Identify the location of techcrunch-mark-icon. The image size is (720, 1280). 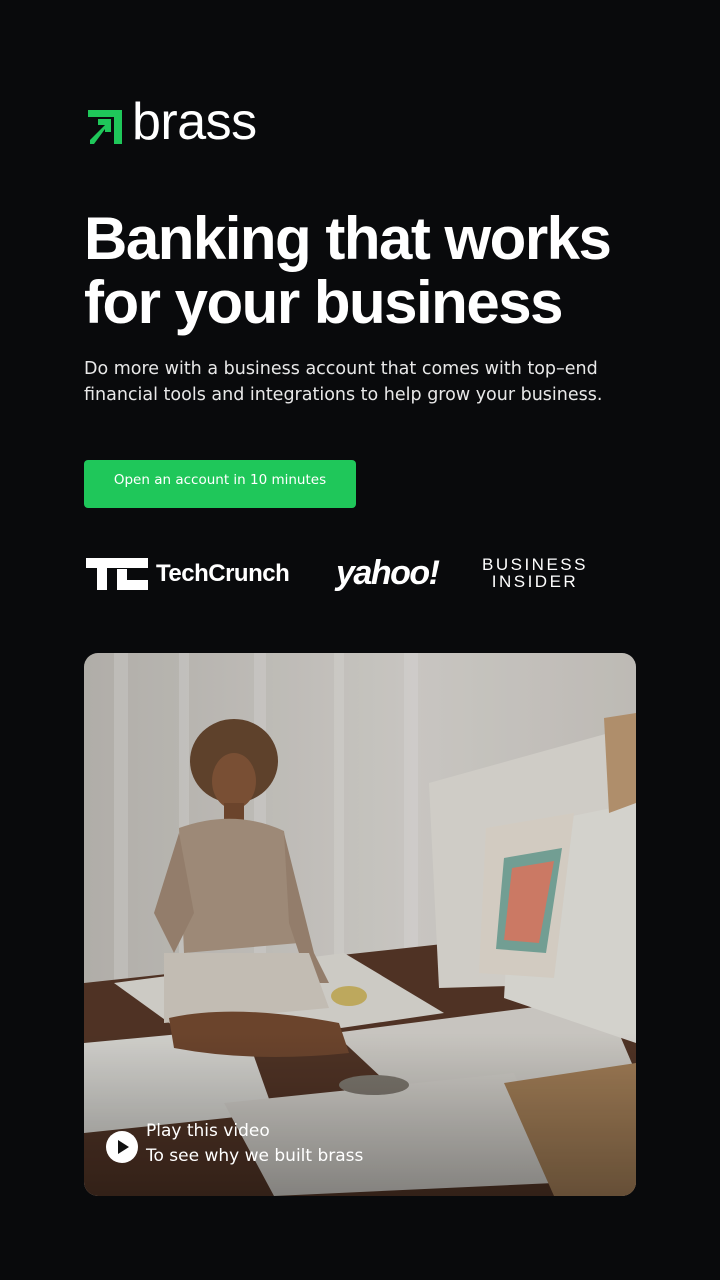
(117, 574).